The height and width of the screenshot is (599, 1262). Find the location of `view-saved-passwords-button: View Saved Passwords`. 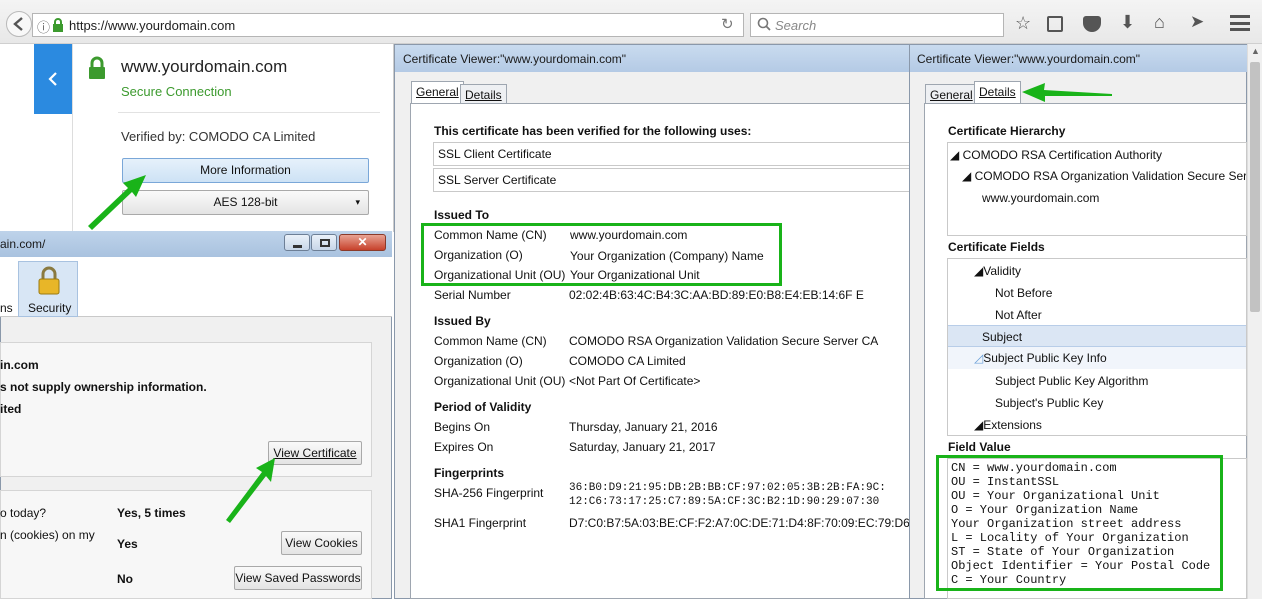

view-saved-passwords-button: View Saved Passwords is located at coordinates (298, 578).